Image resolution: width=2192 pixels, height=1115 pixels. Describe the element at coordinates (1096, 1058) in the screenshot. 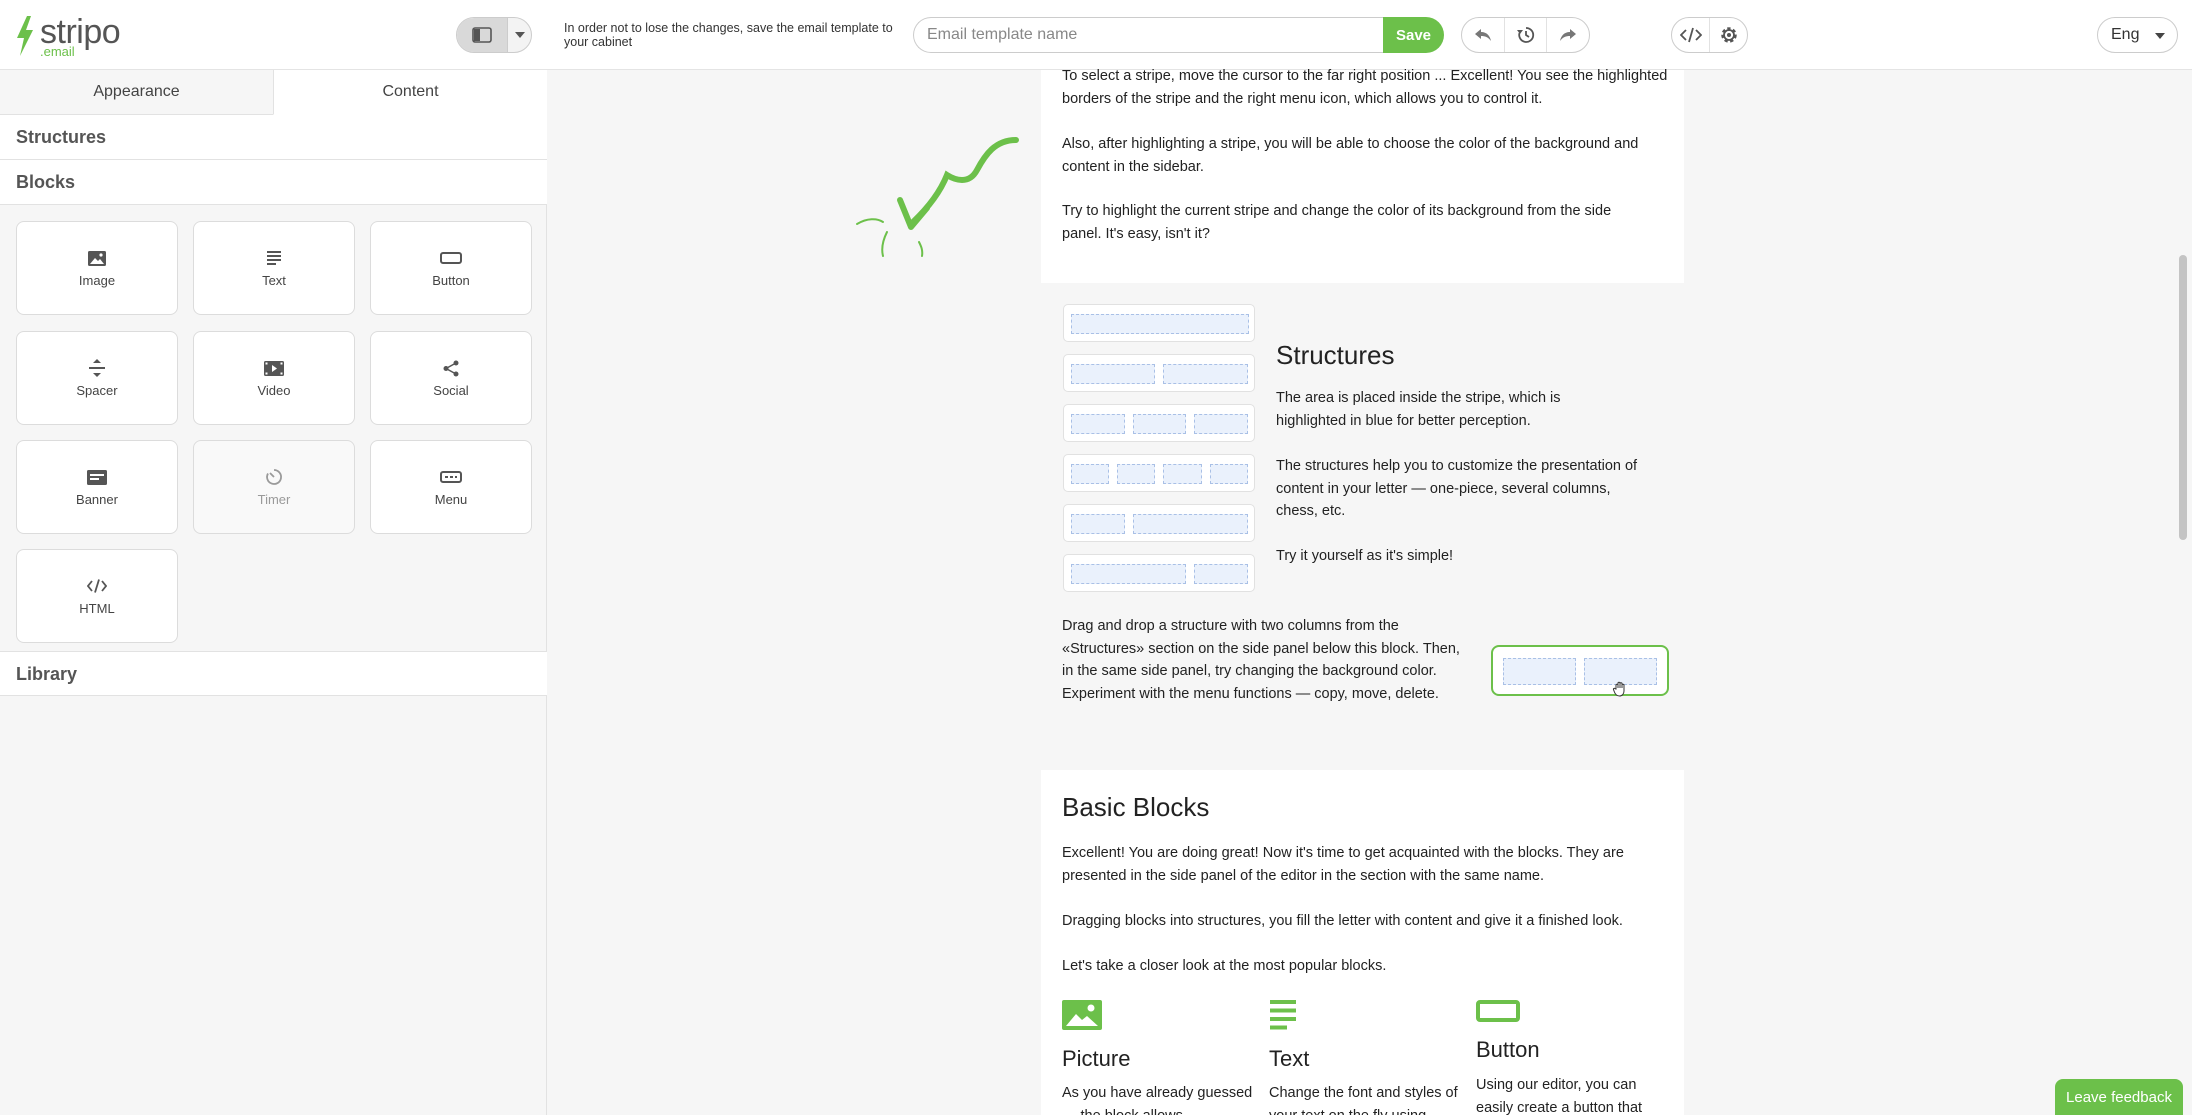

I see `picture-title: Picture` at that location.